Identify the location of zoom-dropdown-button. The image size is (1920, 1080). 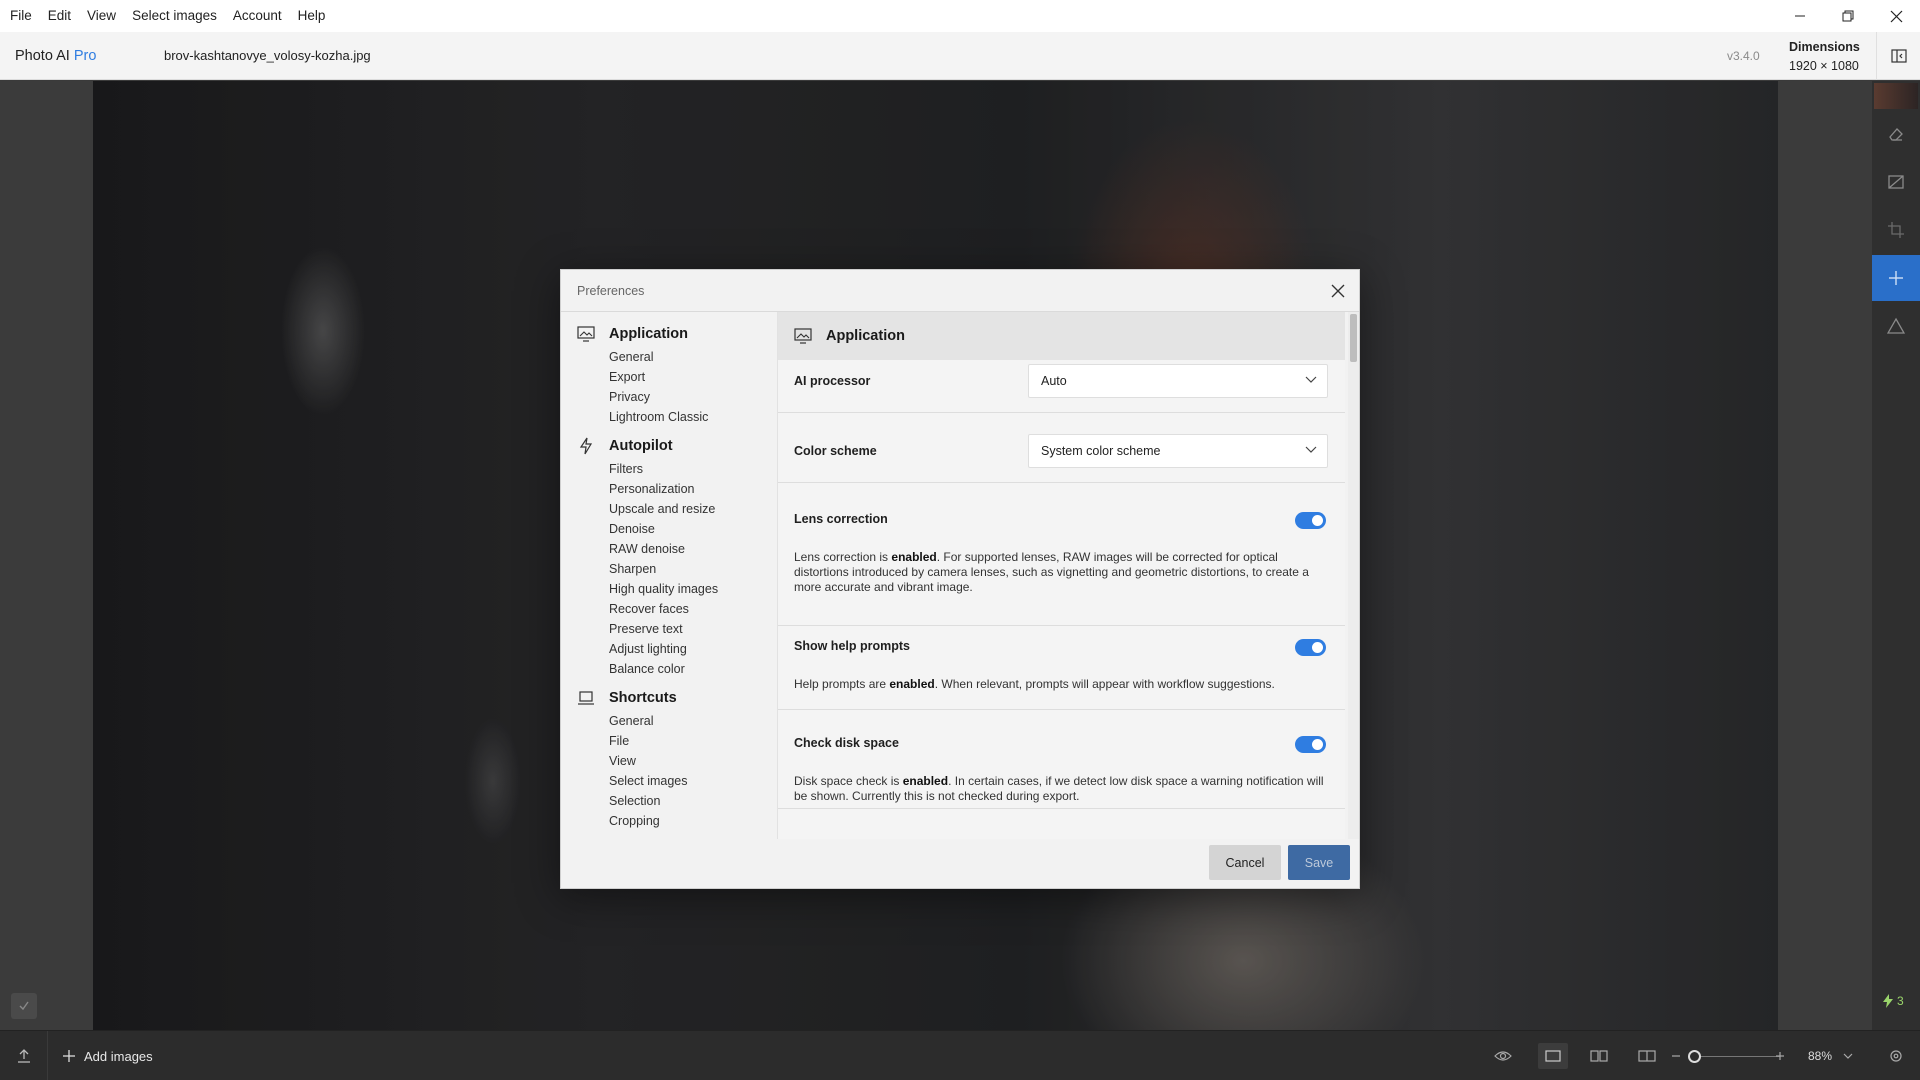
(1848, 1056).